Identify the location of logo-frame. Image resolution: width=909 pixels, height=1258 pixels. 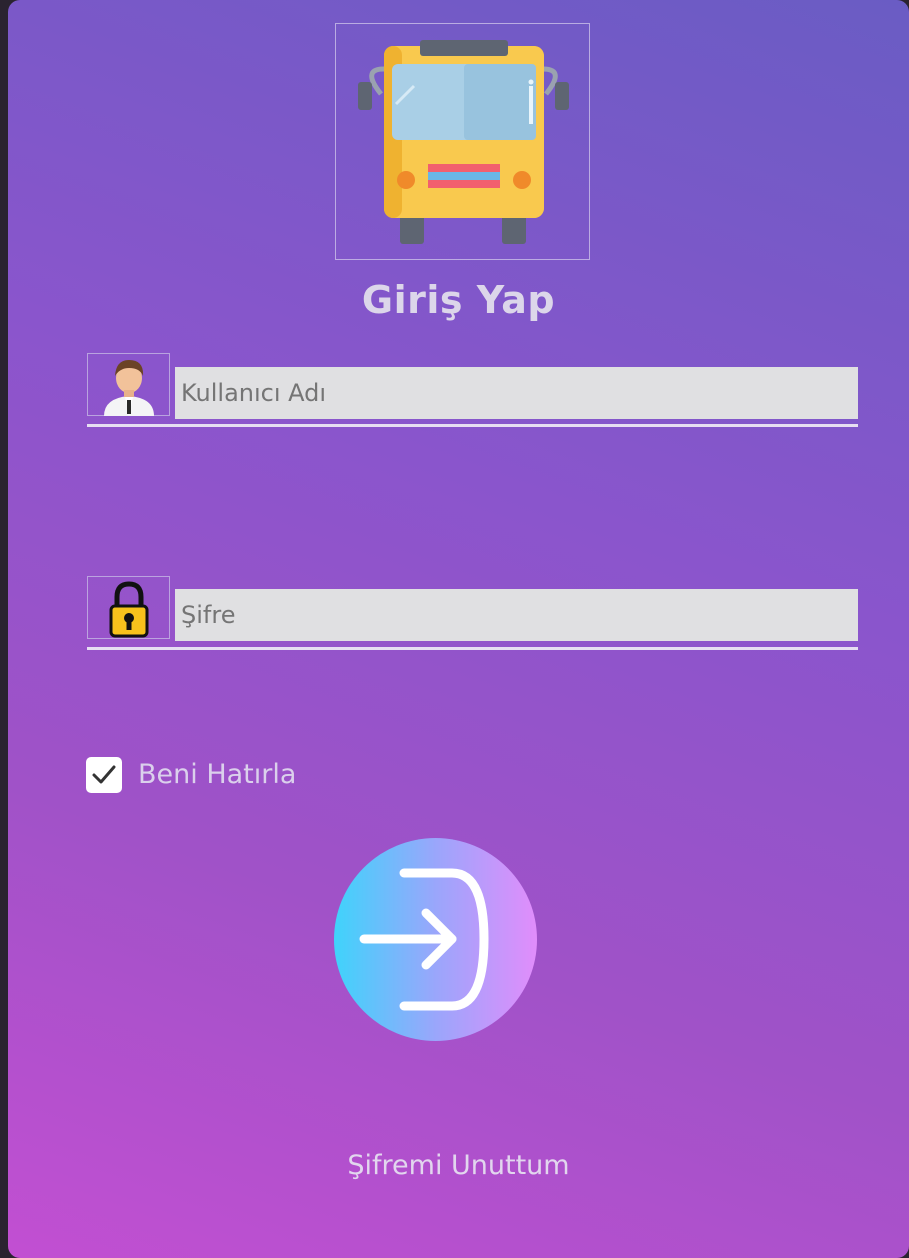
(462, 141).